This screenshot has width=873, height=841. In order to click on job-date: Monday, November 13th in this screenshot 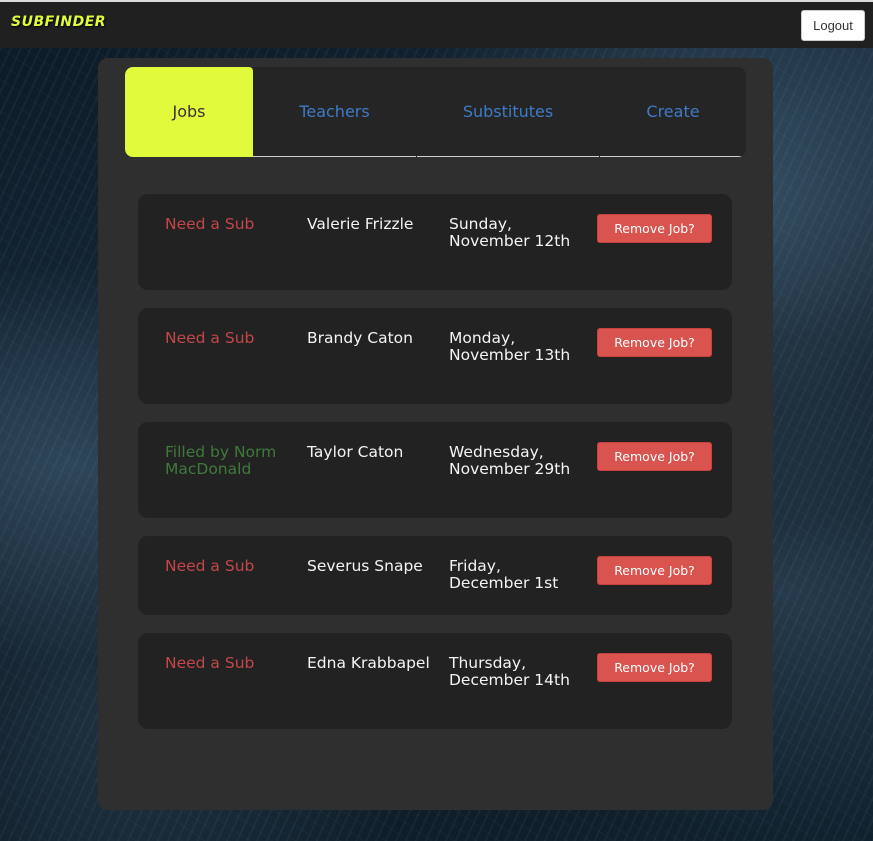, I will do `click(510, 346)`.